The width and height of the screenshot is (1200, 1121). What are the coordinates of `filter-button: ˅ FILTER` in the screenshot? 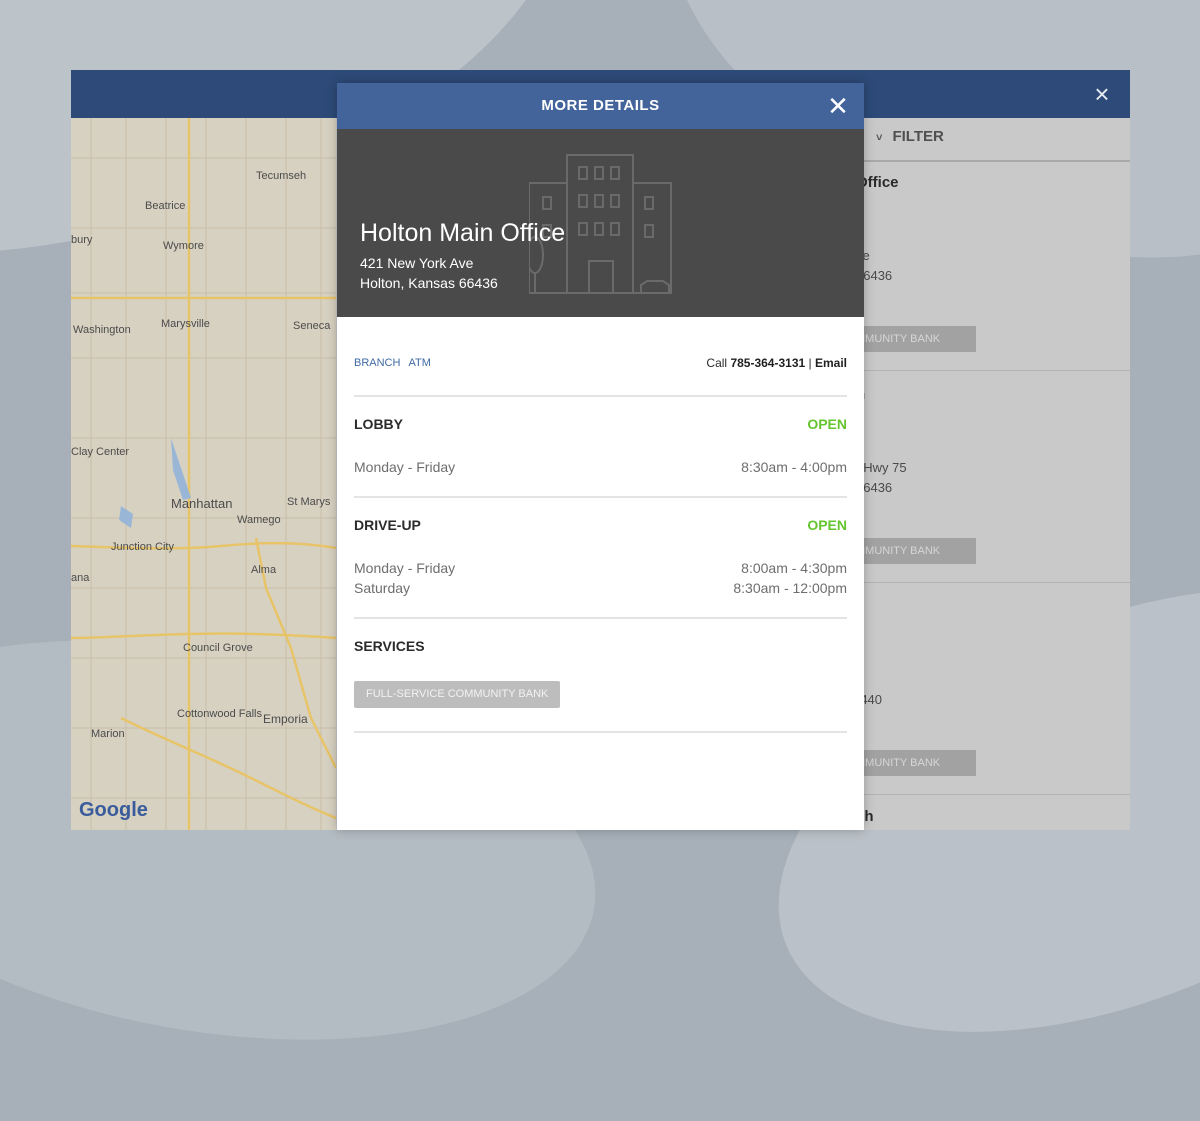 It's located at (910, 136).